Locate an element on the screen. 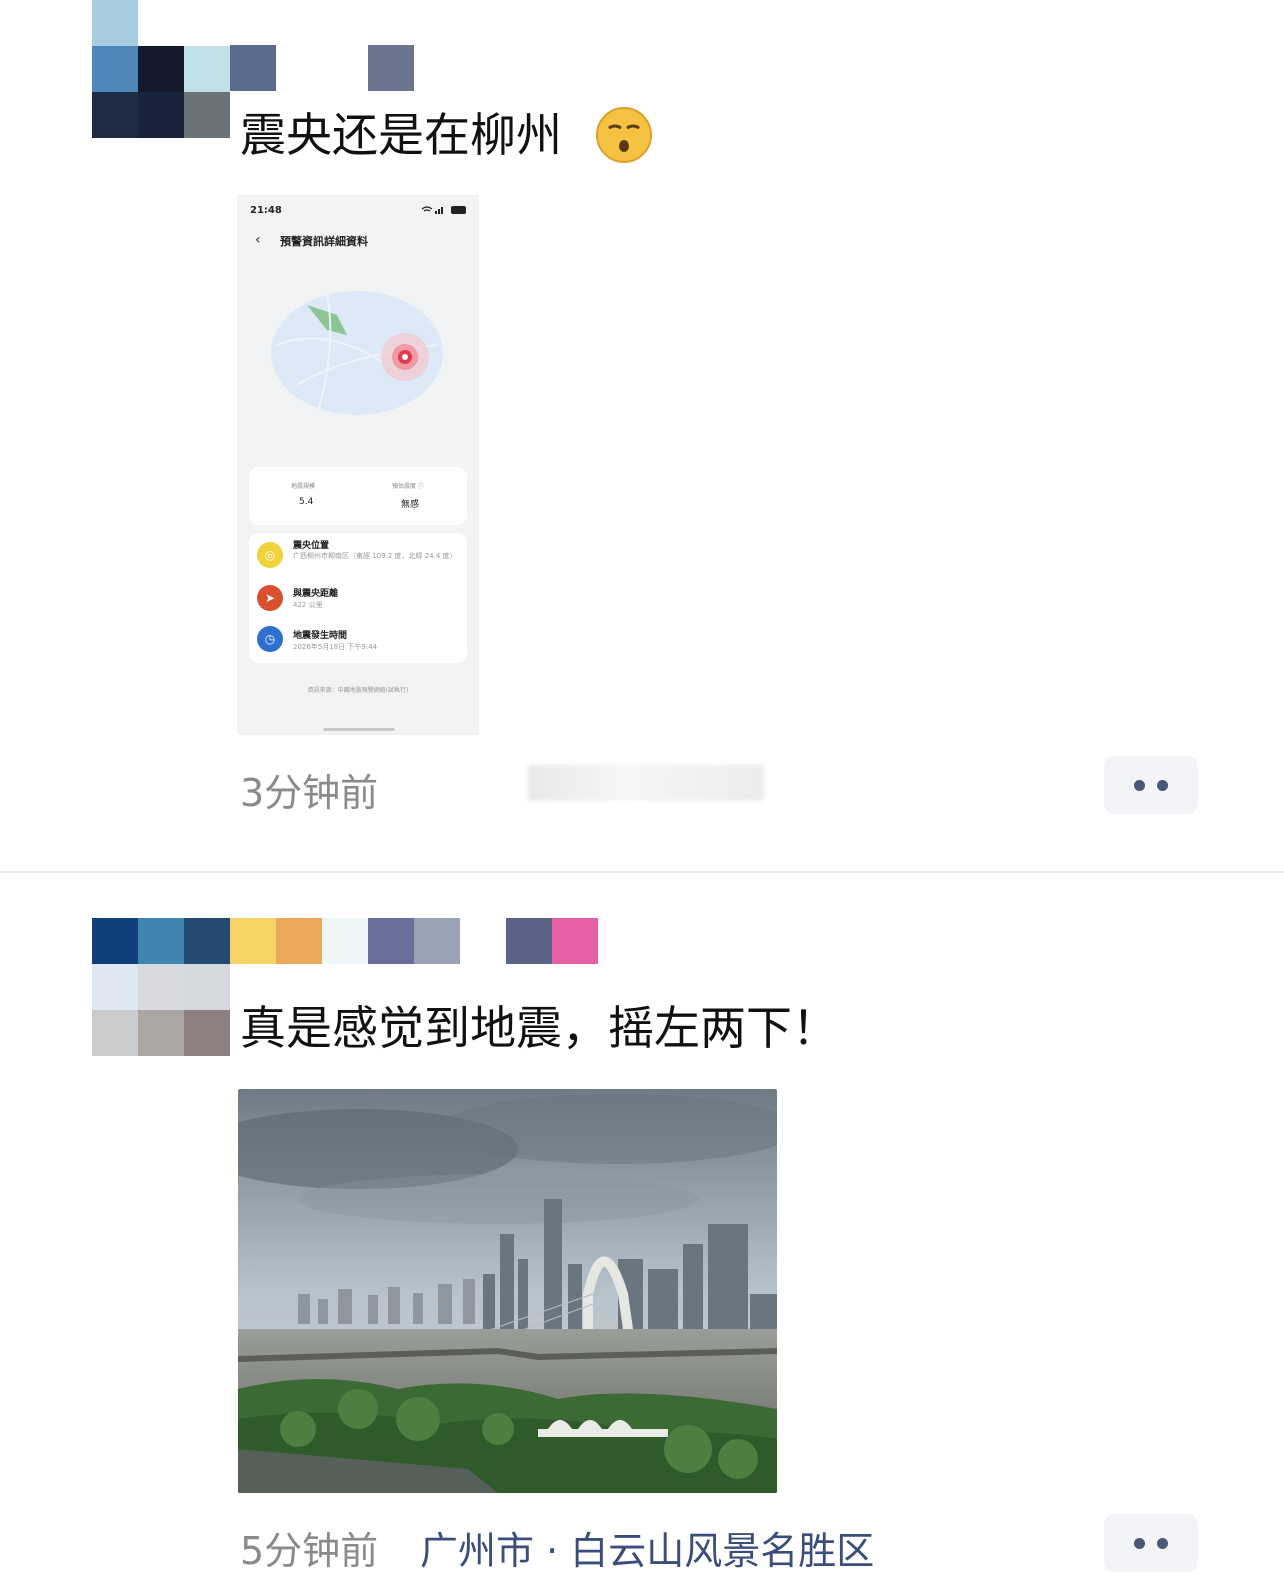  status-icons is located at coordinates (444, 211).